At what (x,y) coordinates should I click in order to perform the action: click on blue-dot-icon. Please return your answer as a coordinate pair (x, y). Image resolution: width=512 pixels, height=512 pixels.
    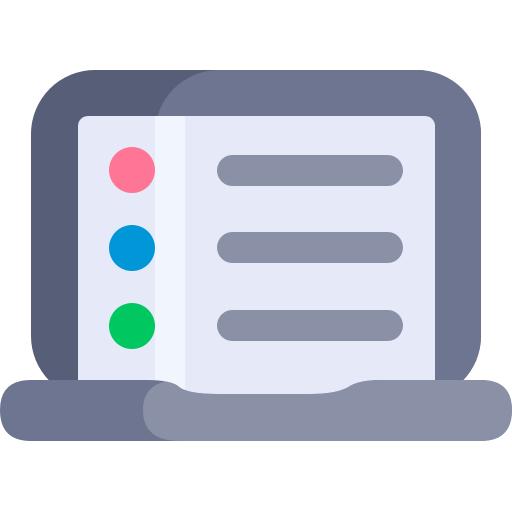
    Looking at the image, I should click on (132, 248).